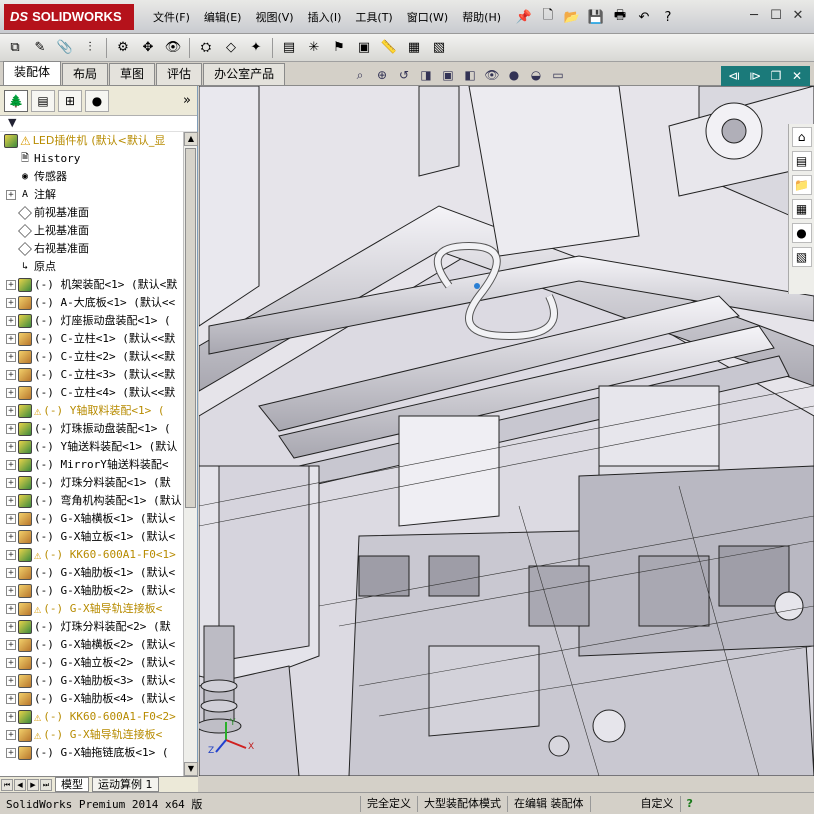 The height and width of the screenshot is (814, 814). Describe the element at coordinates (91, 645) in the screenshot. I see `tree-node: + (-) G-X轴横板<2> (默认<` at that location.